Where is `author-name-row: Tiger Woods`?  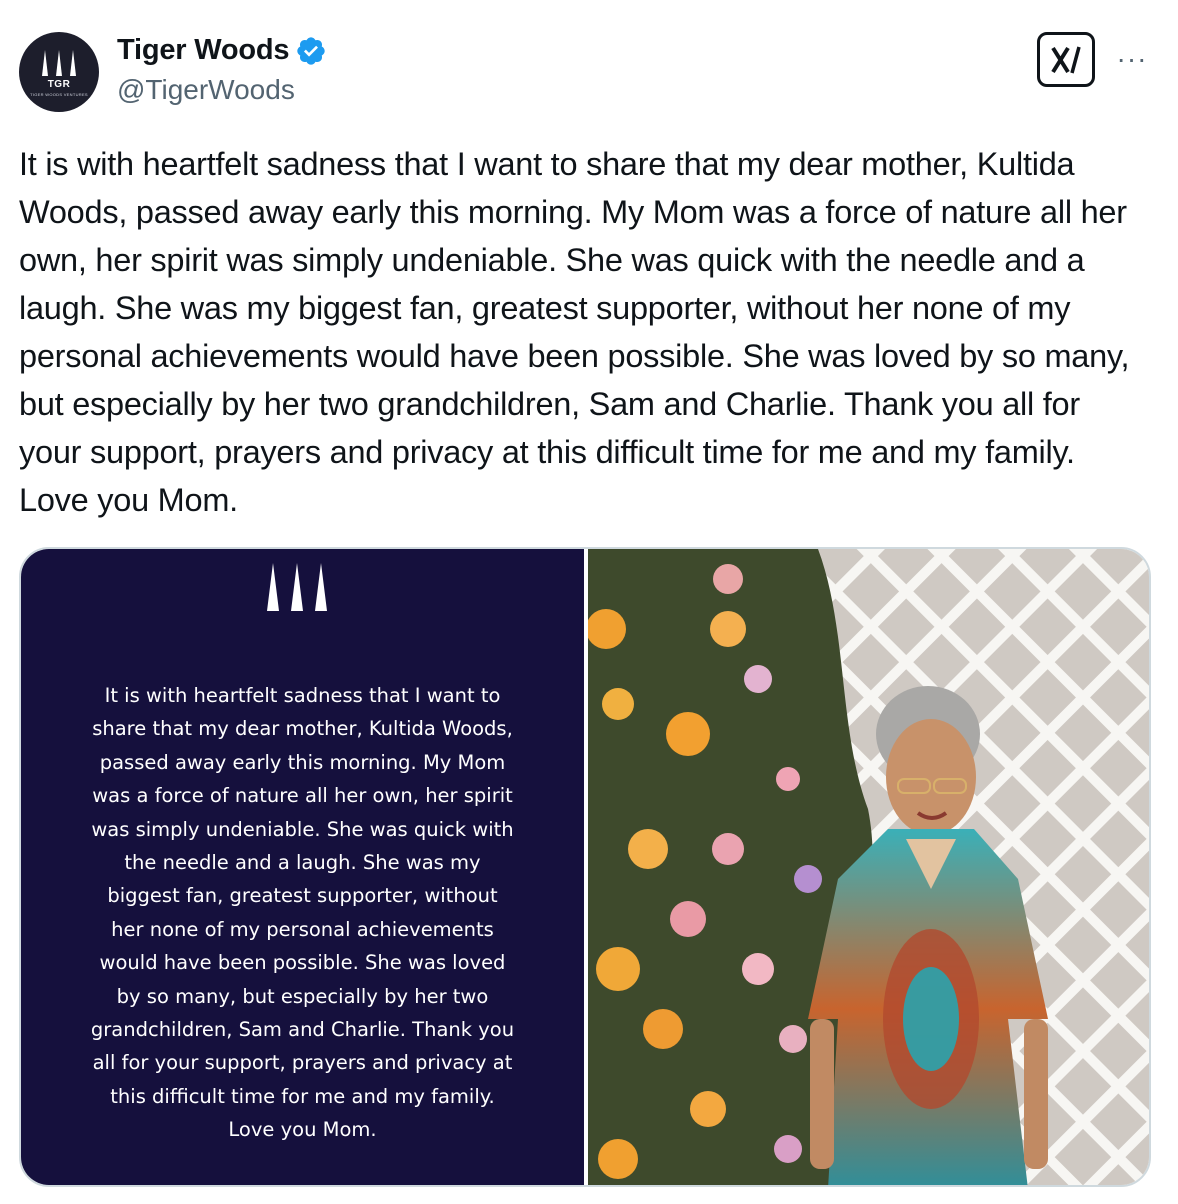
author-name-row: Tiger Woods is located at coordinates (222, 50).